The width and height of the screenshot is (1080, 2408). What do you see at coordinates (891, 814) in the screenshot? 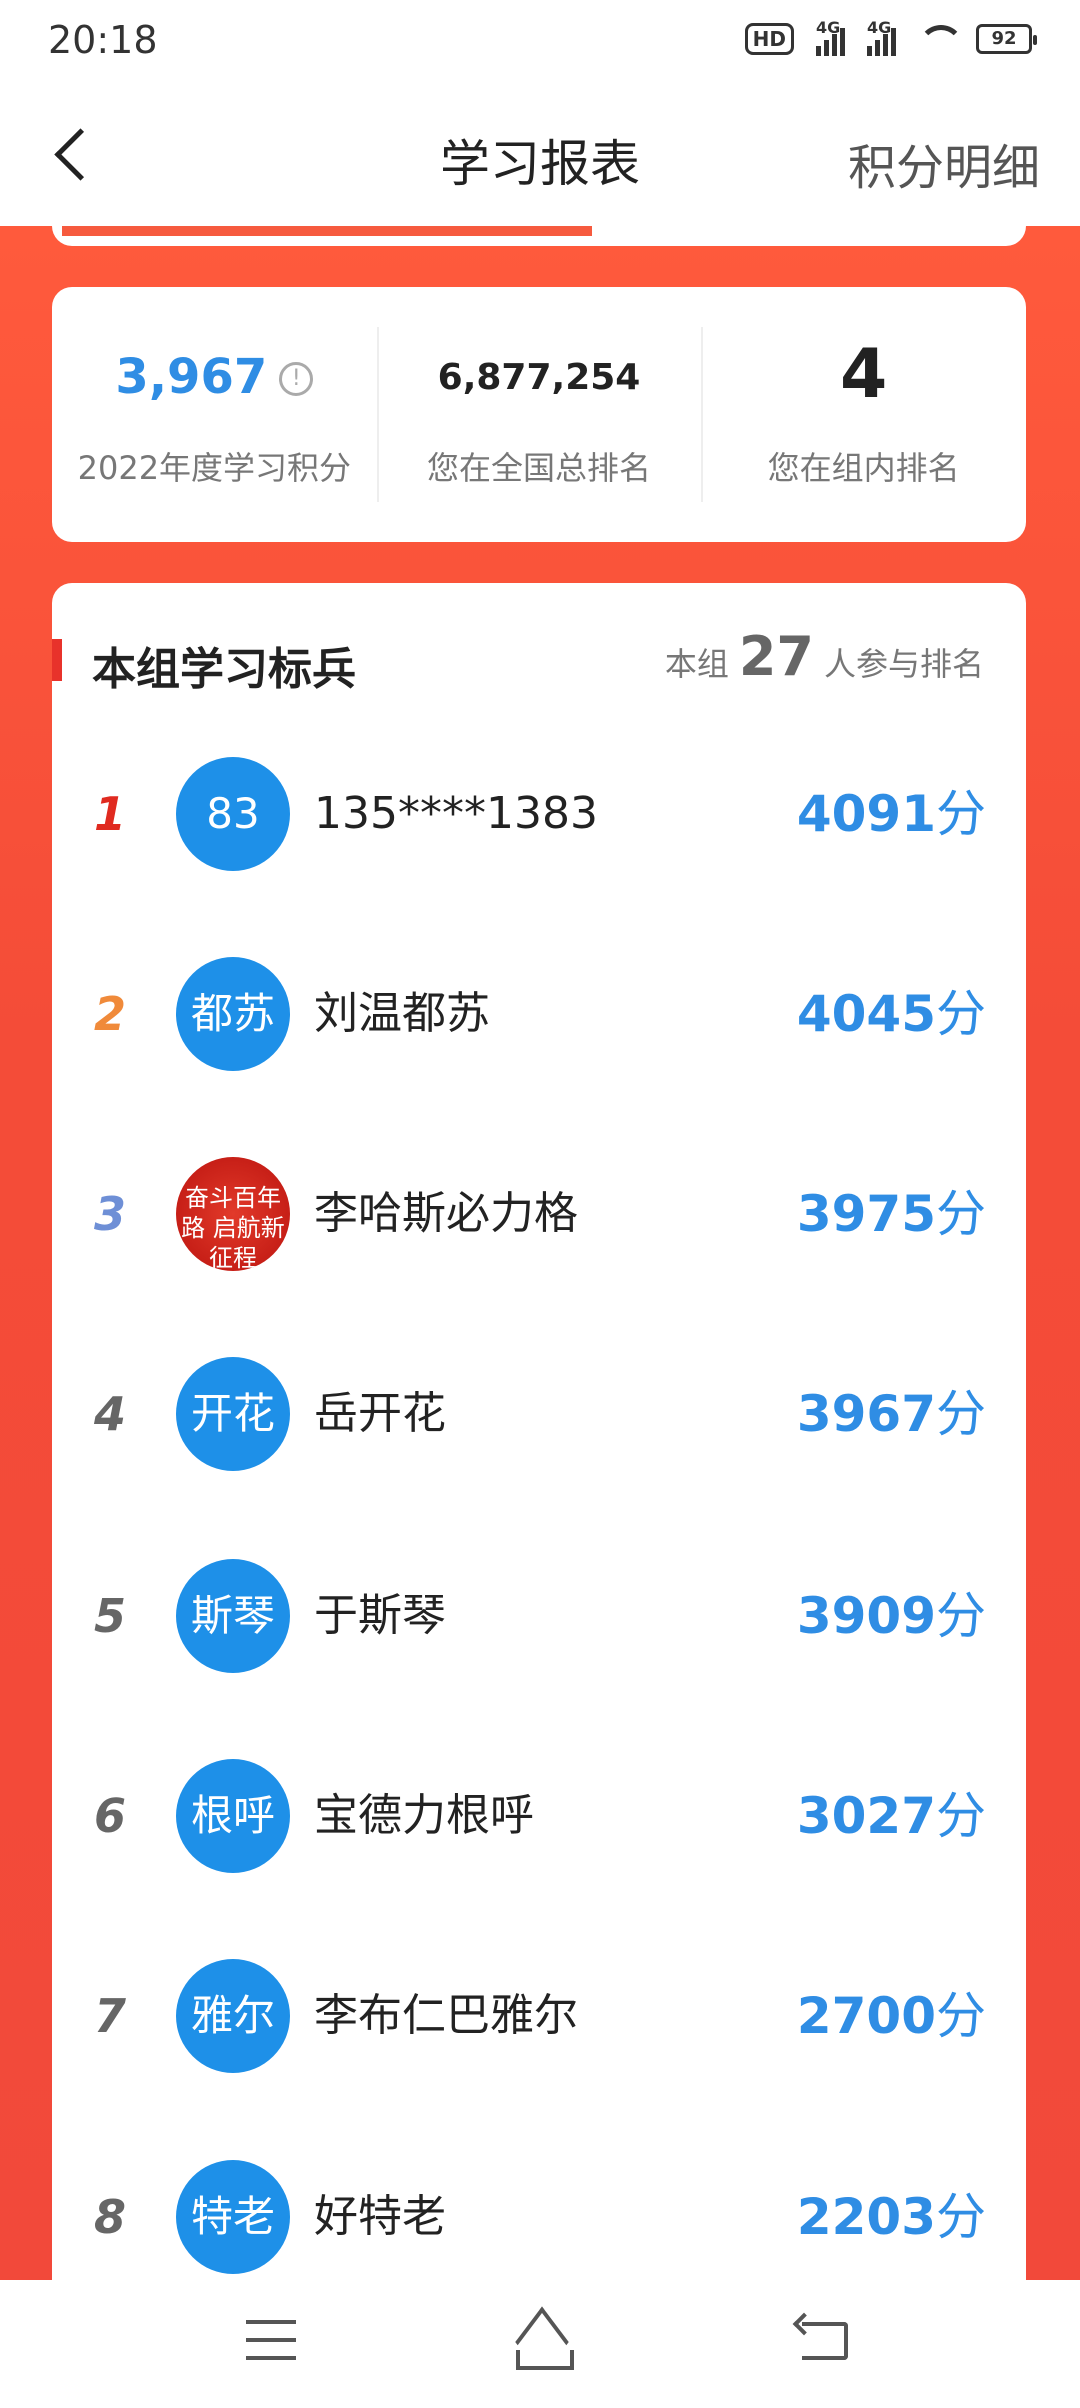
I see `member-score: 4091分` at bounding box center [891, 814].